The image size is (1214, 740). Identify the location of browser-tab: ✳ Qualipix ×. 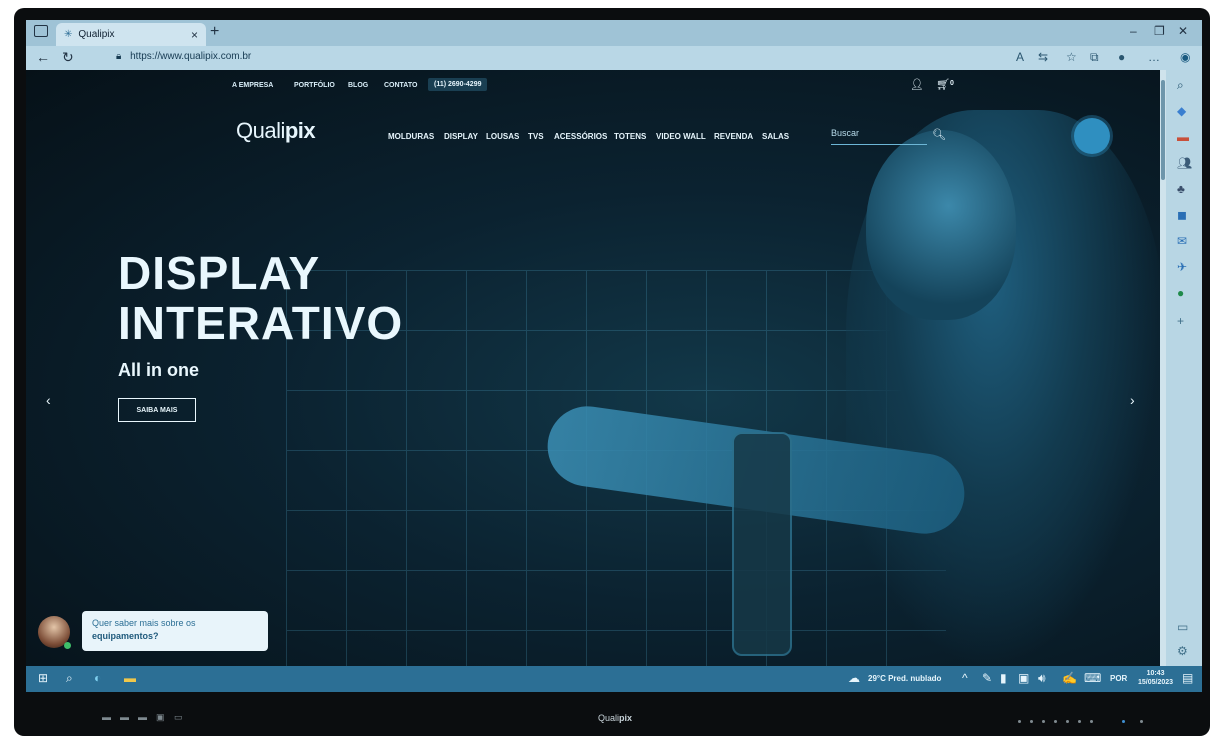
(131, 34).